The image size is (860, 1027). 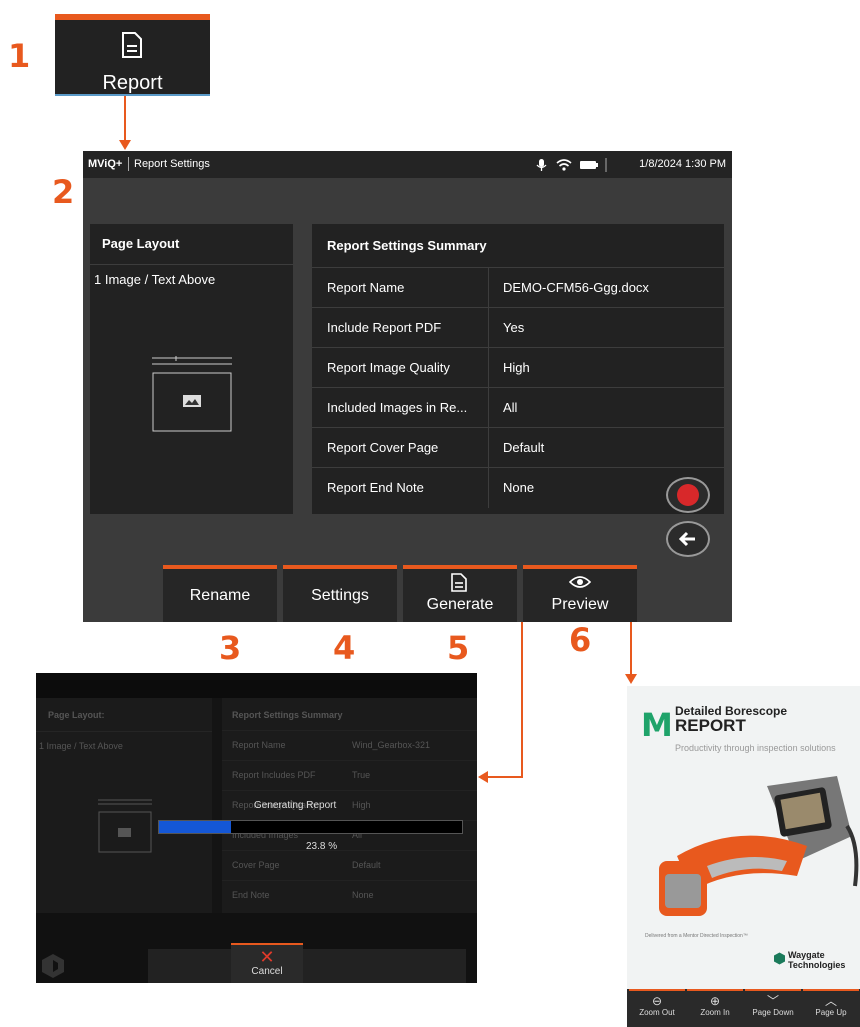 I want to click on close-icon: ✕, so click(x=267, y=957).